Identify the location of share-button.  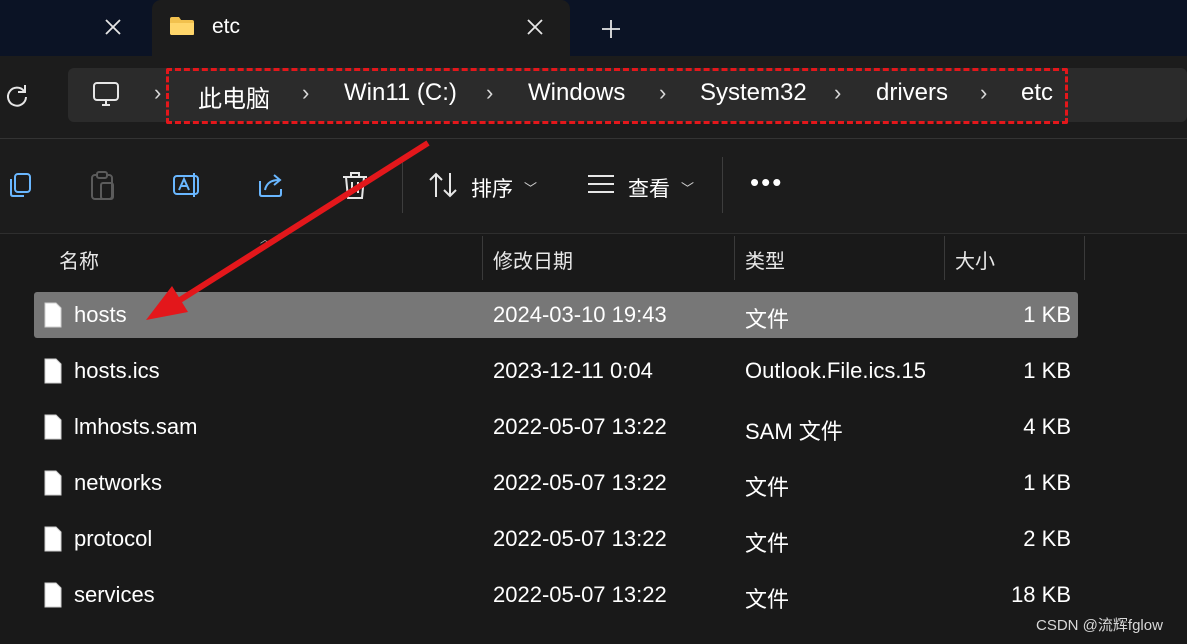
(272, 187).